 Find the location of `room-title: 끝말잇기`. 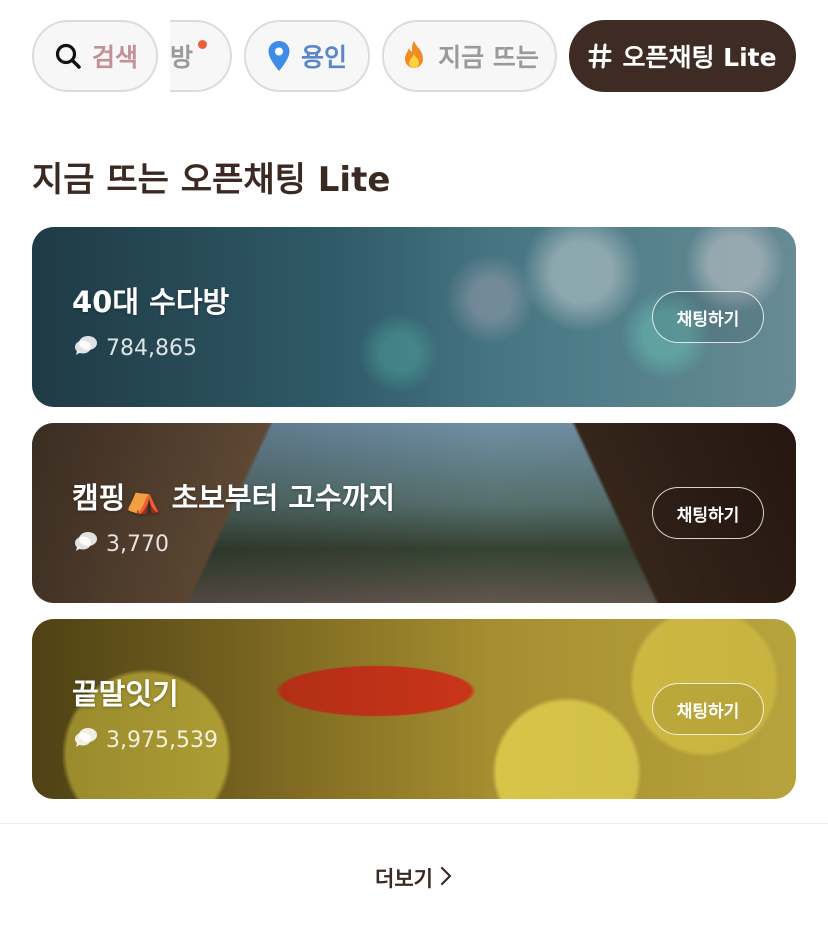

room-title: 끝말잇기 is located at coordinates (125, 694).